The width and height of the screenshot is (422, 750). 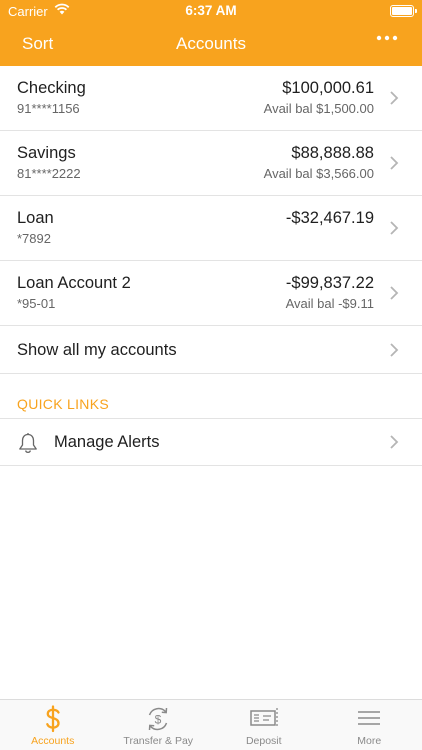 I want to click on tab-label: Transfer & Pay, so click(x=158, y=741).